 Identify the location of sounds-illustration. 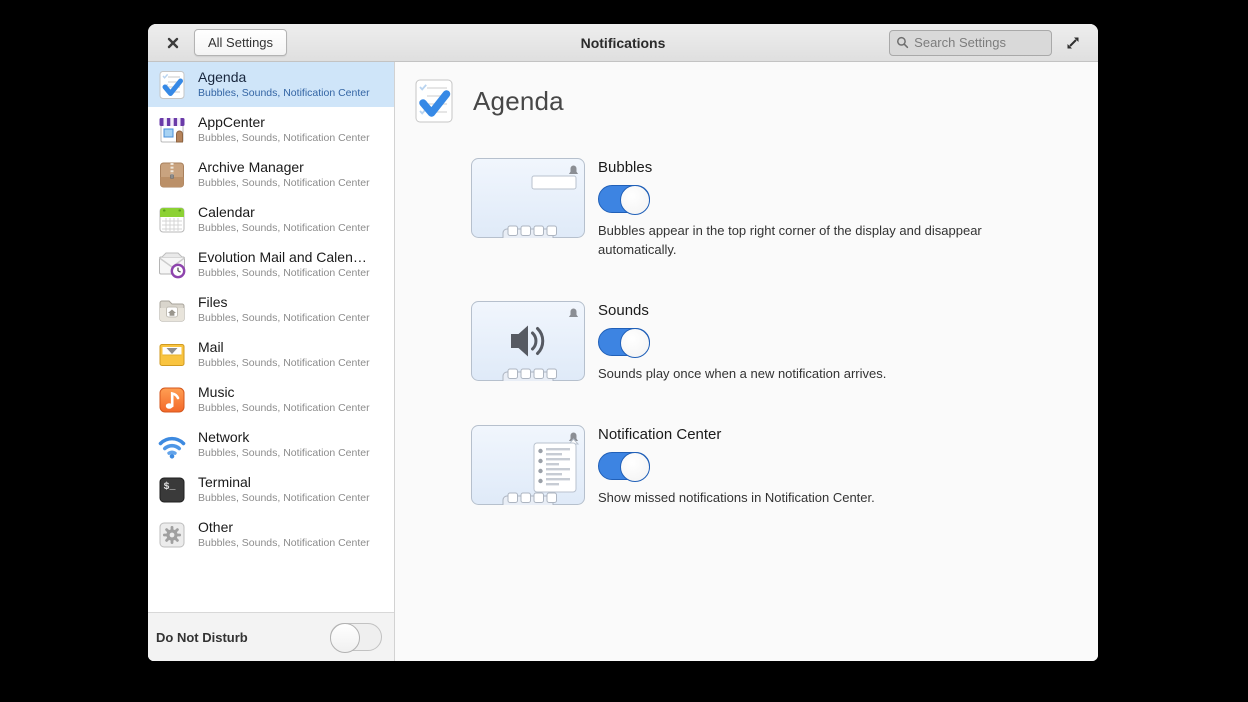
(528, 340).